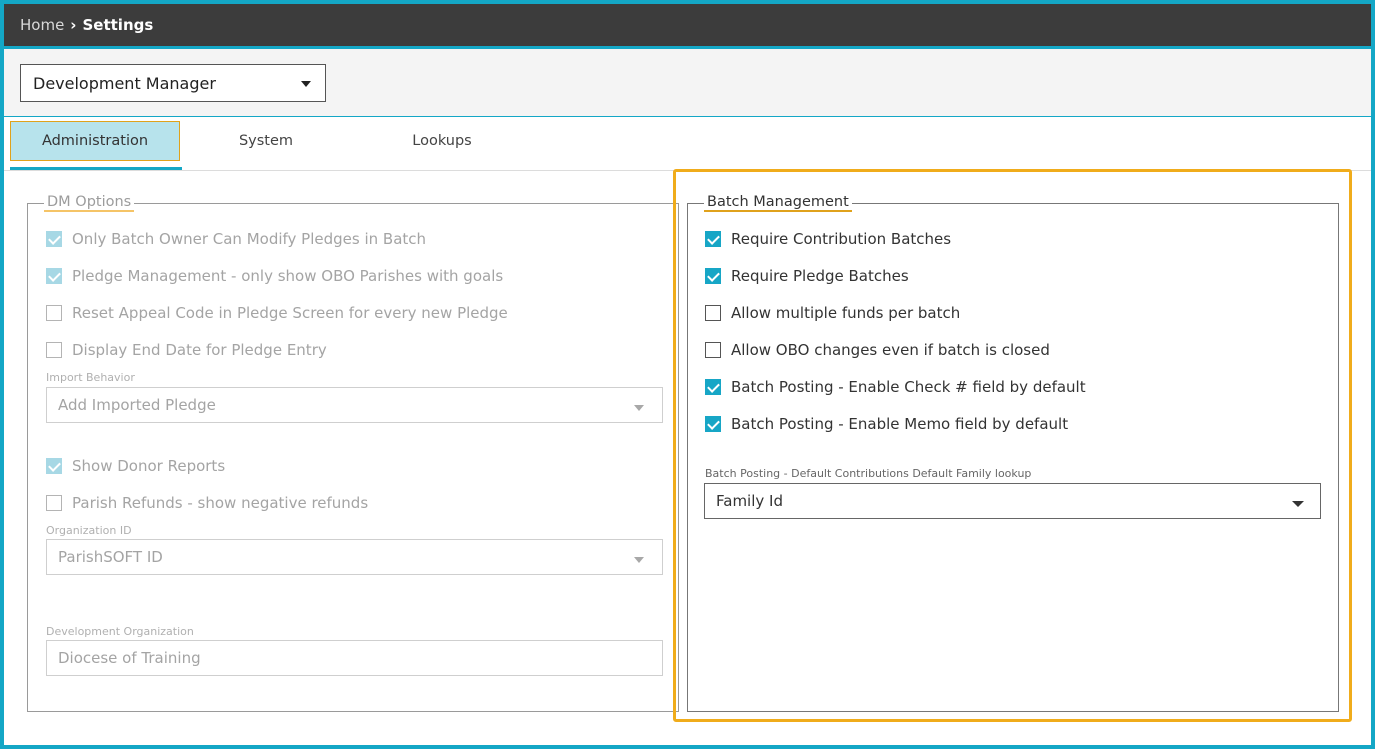  I want to click on import-behavior-select: Add Imported Pledge, so click(354, 405).